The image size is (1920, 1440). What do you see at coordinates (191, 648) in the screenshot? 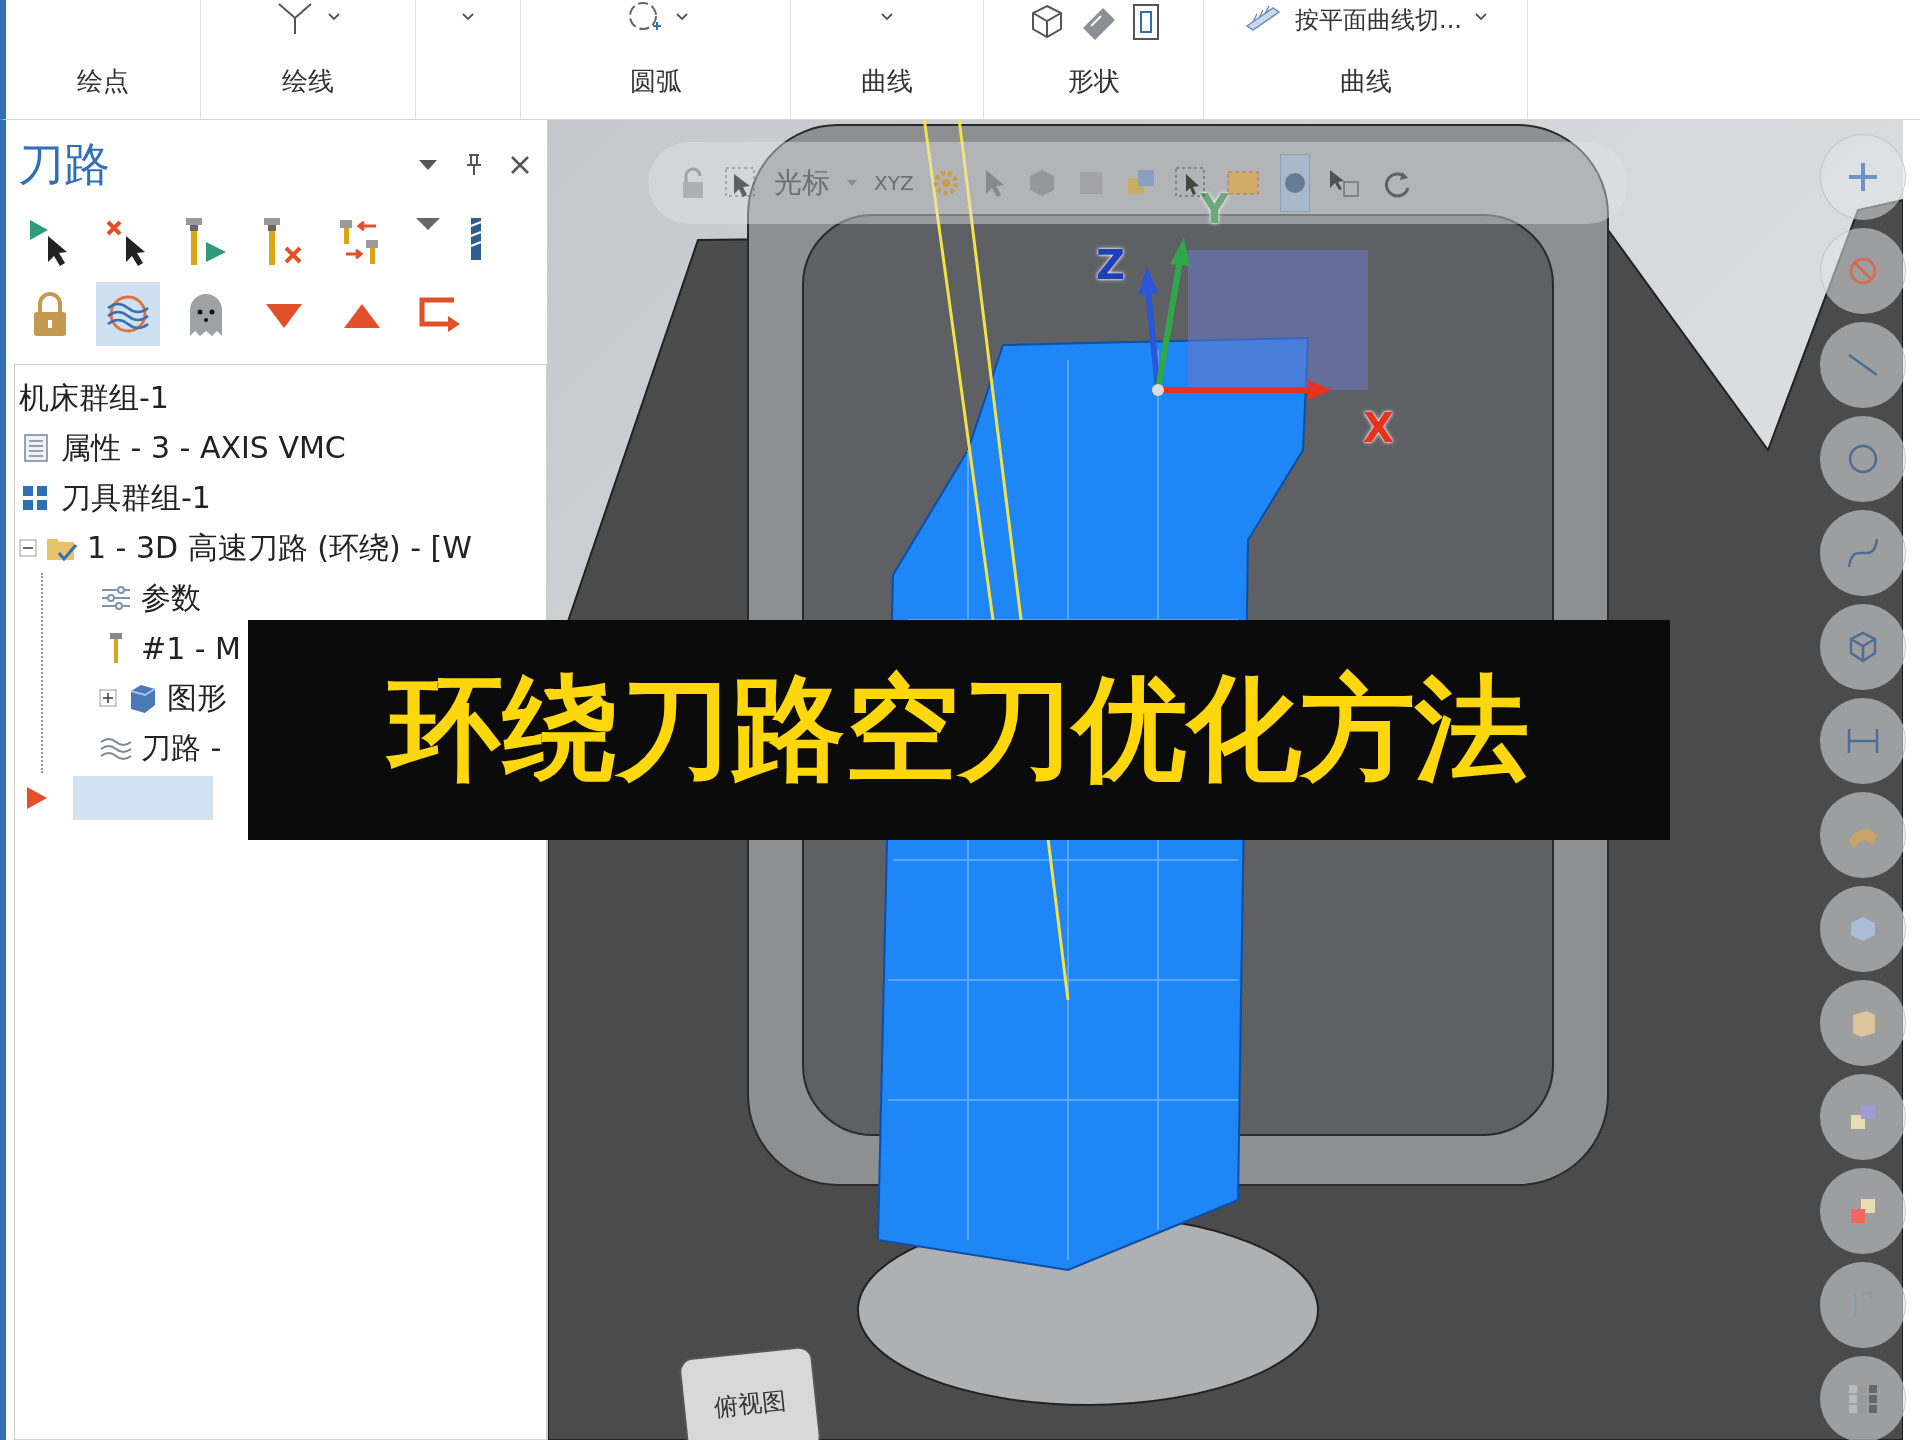
I see `tree-item: #1 - M` at bounding box center [191, 648].